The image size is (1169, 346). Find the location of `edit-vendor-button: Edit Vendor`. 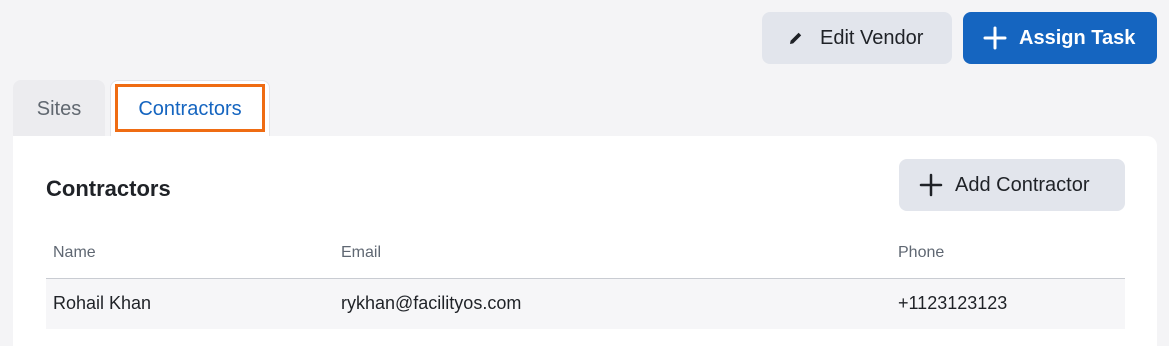

edit-vendor-button: Edit Vendor is located at coordinates (857, 38).